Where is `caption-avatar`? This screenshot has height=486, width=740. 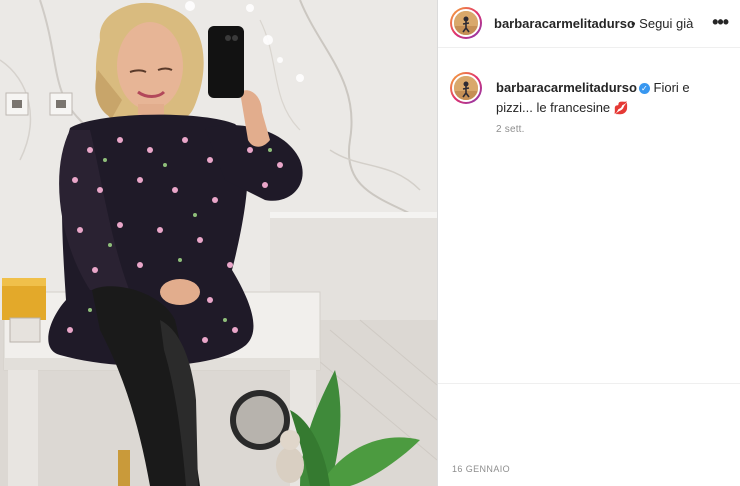 caption-avatar is located at coordinates (466, 88).